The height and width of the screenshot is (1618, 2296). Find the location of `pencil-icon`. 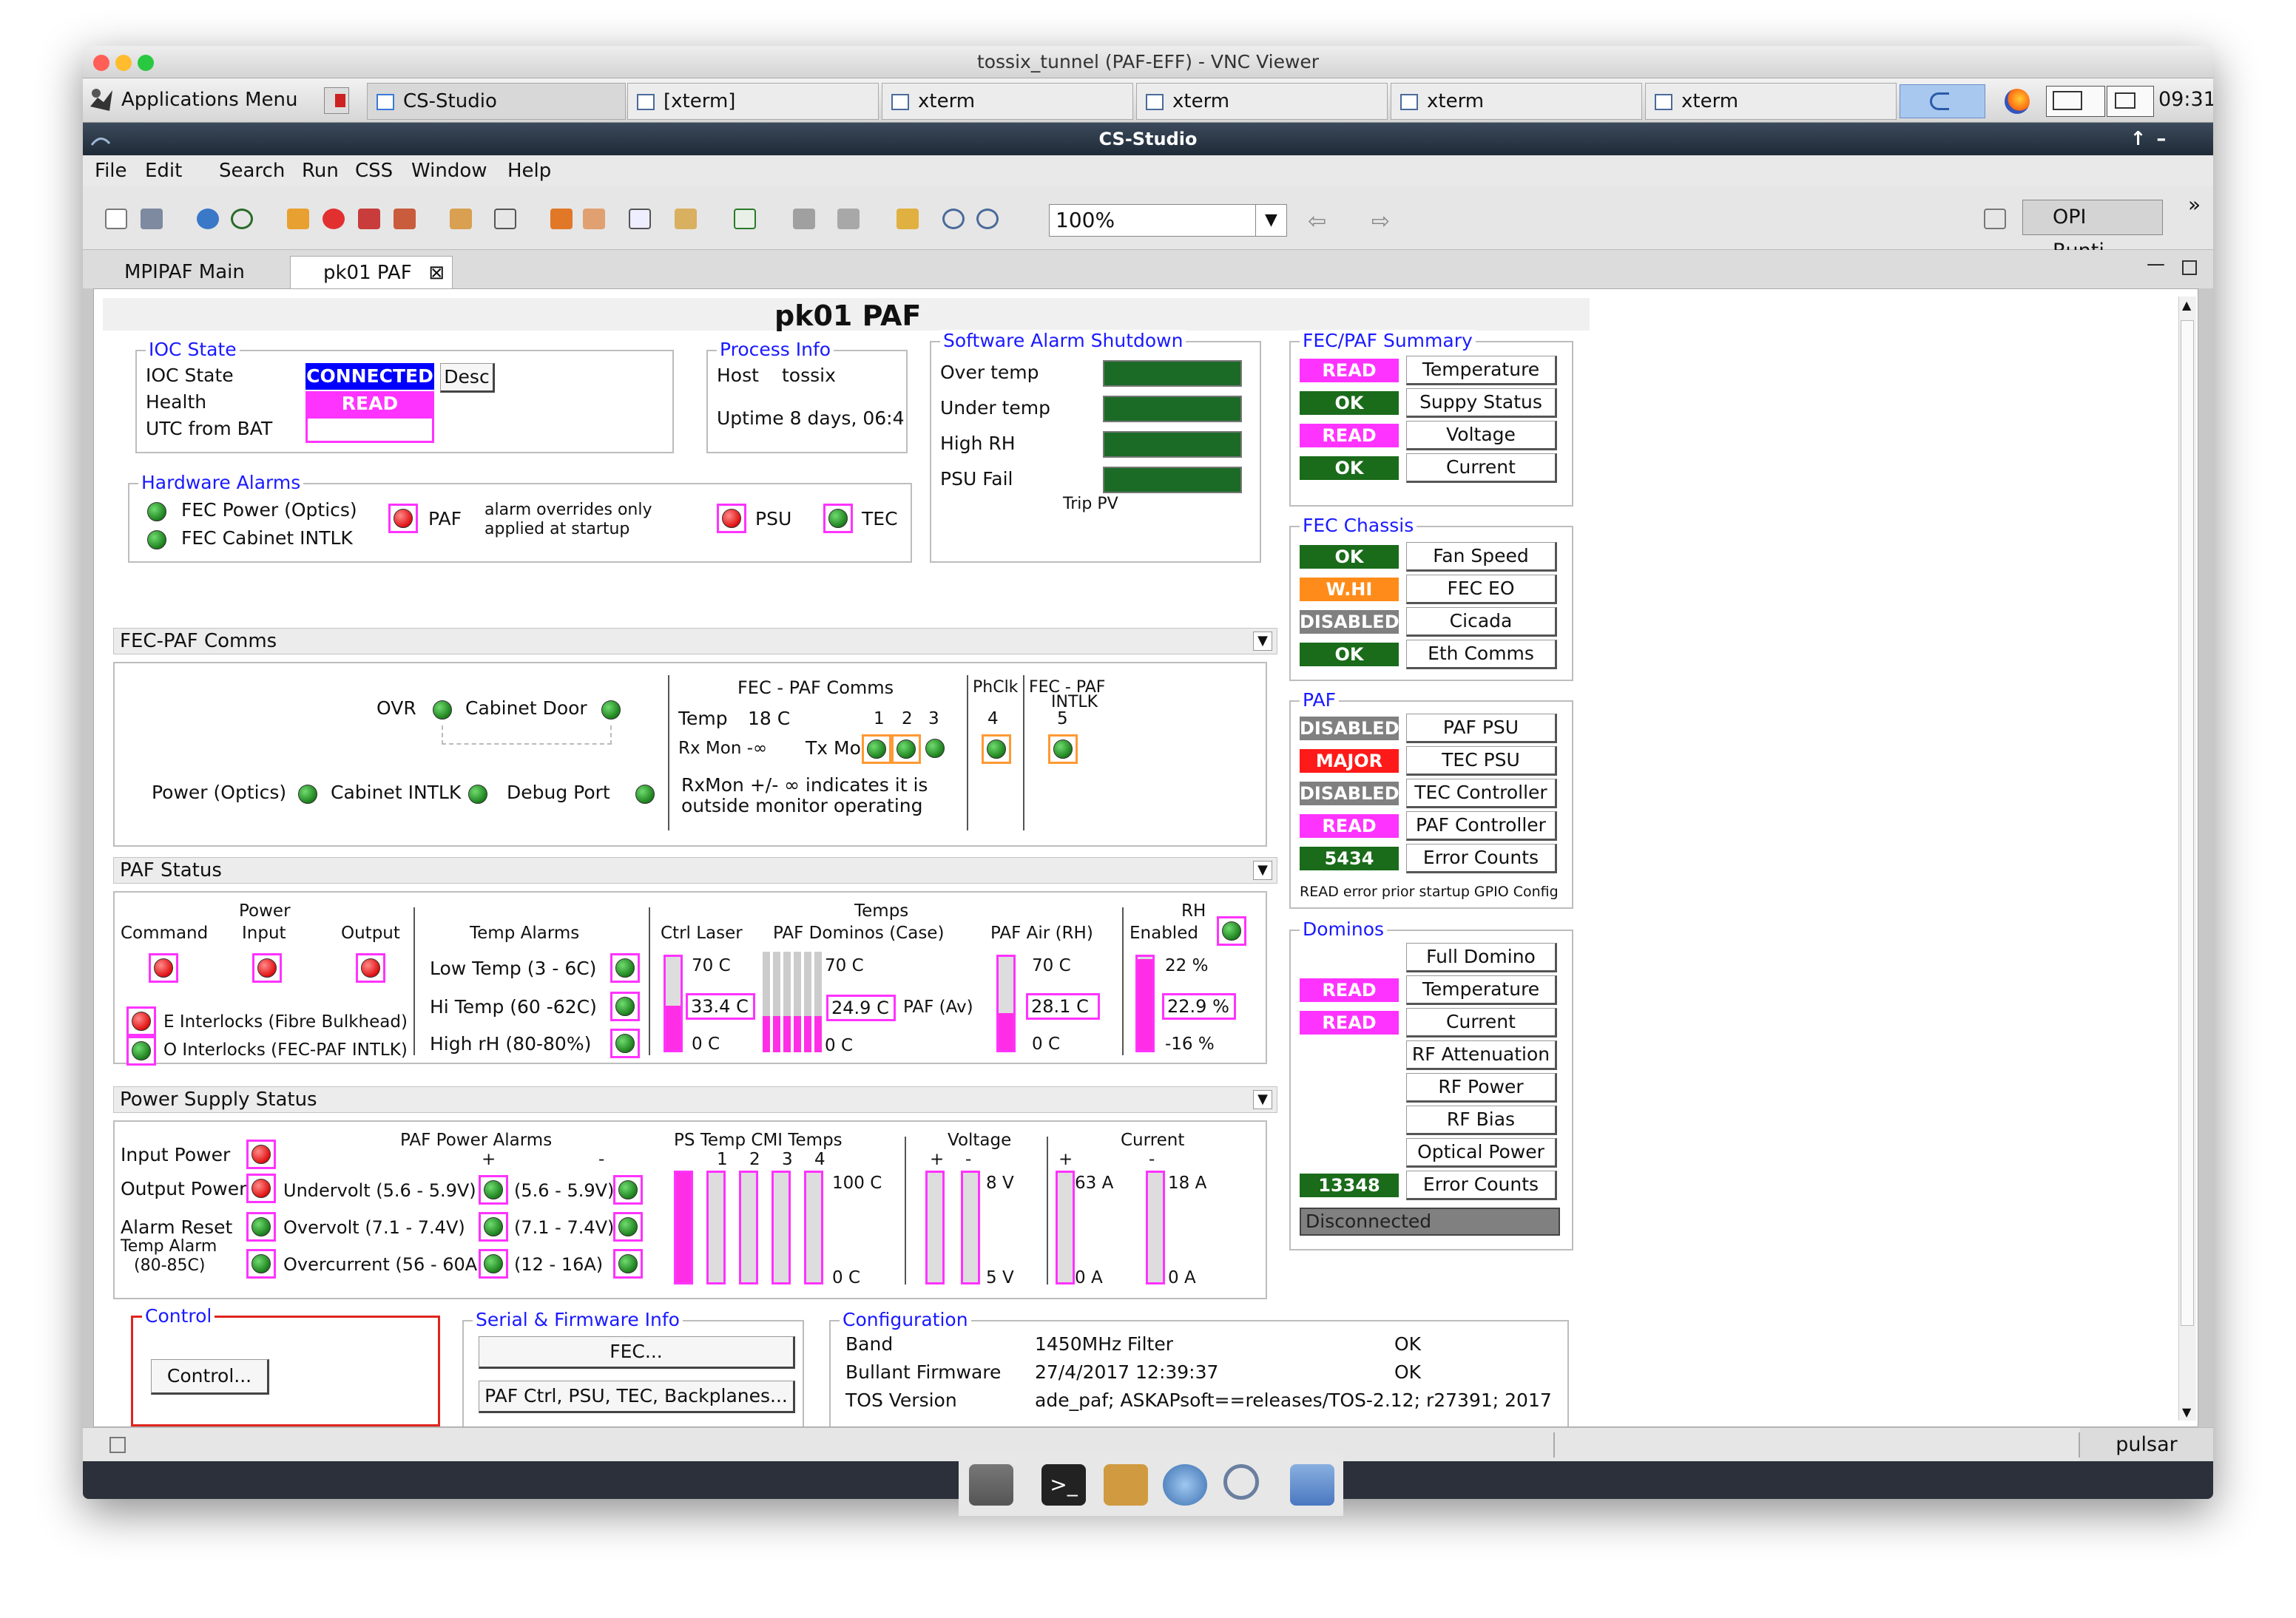

pencil-icon is located at coordinates (461, 219).